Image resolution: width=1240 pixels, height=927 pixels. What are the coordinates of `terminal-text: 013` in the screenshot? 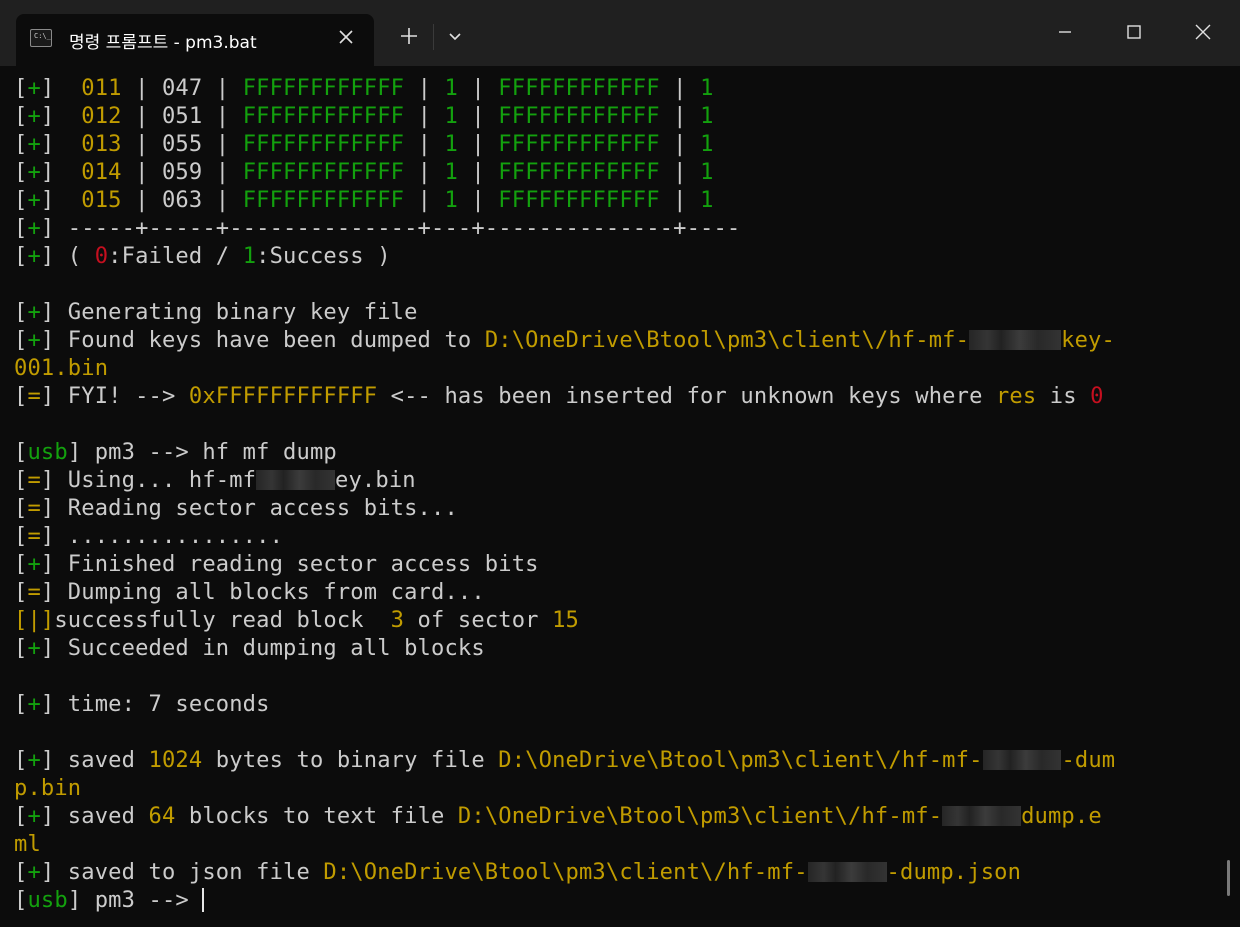 It's located at (101, 144).